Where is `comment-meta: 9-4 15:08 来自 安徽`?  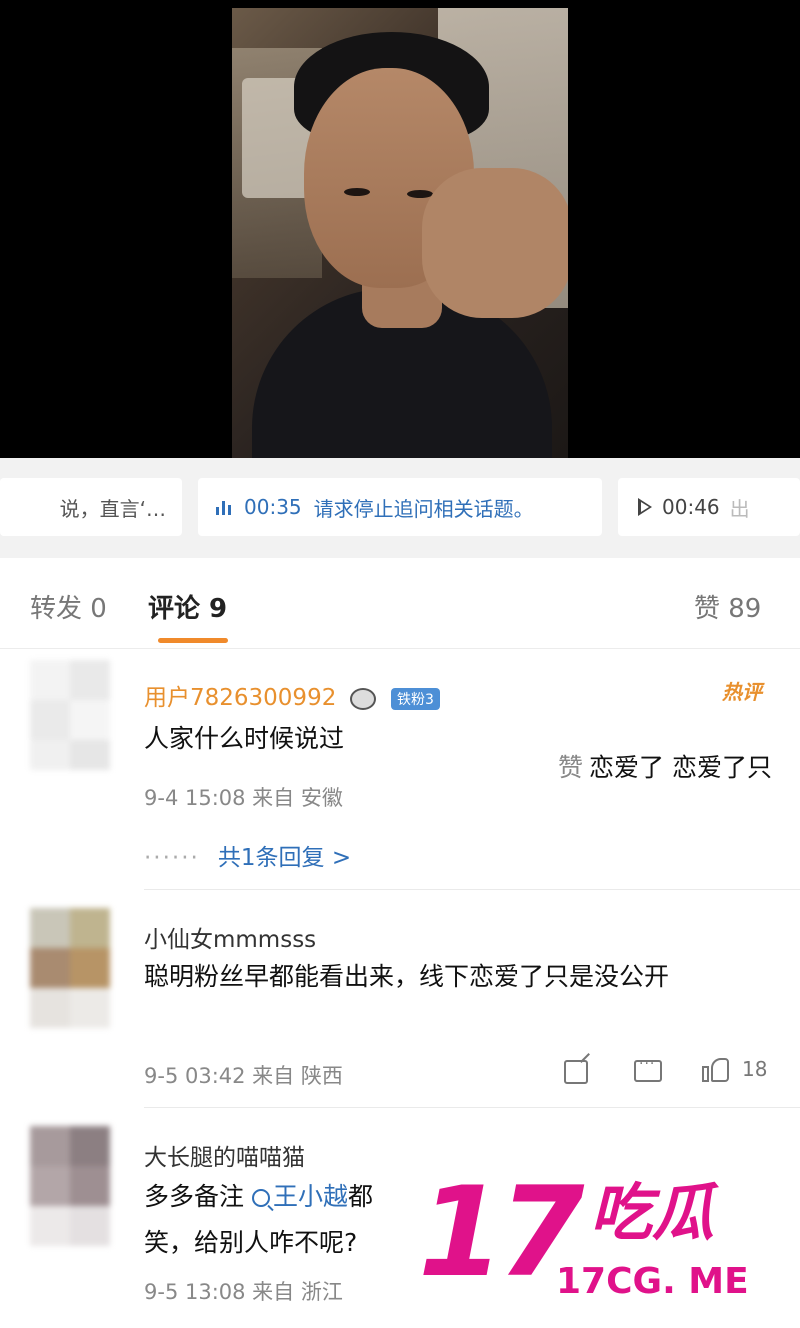 comment-meta: 9-4 15:08 来自 安徽 is located at coordinates (243, 798).